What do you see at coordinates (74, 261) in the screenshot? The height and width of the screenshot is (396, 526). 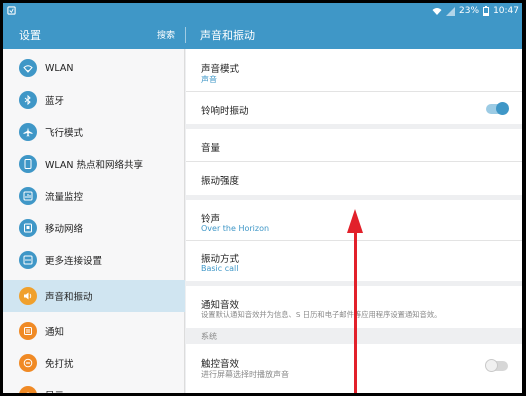 I see `sidebar-item-label: 更多连接设置` at bounding box center [74, 261].